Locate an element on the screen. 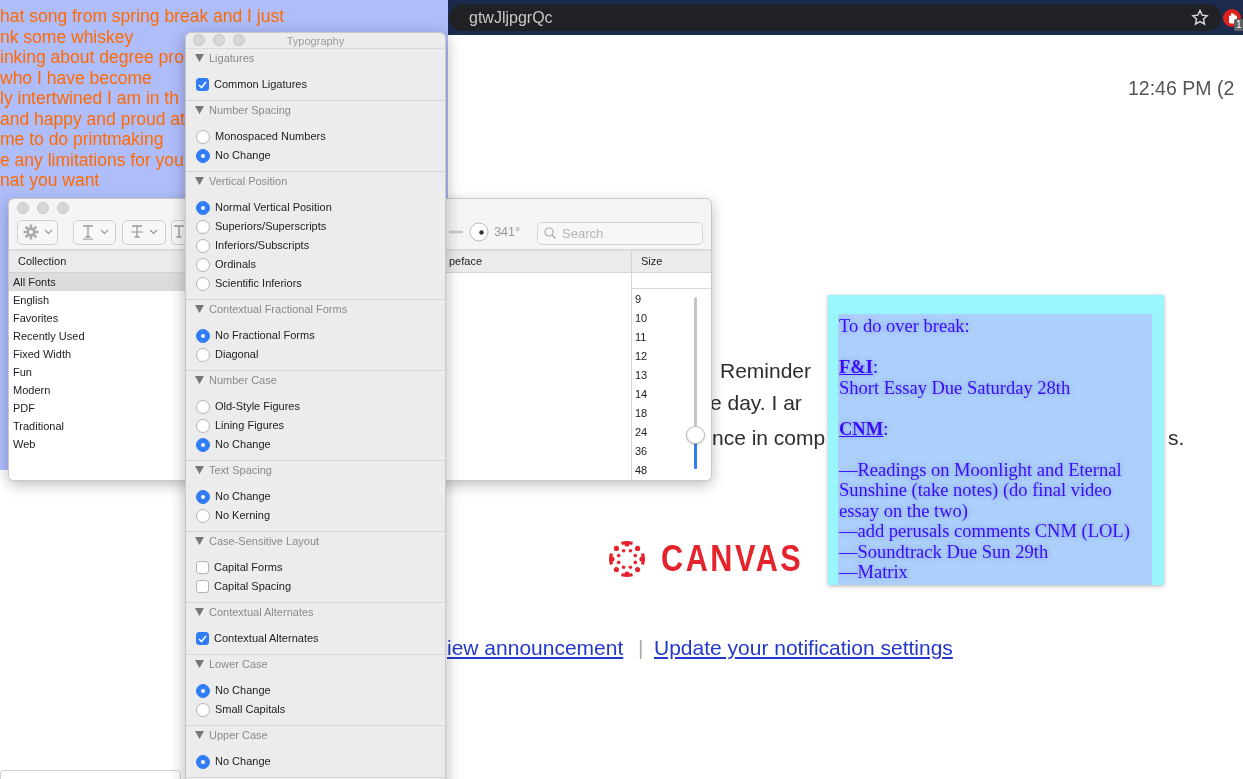 This screenshot has height=779, width=1243. size-item: 18 is located at coordinates (671, 413).